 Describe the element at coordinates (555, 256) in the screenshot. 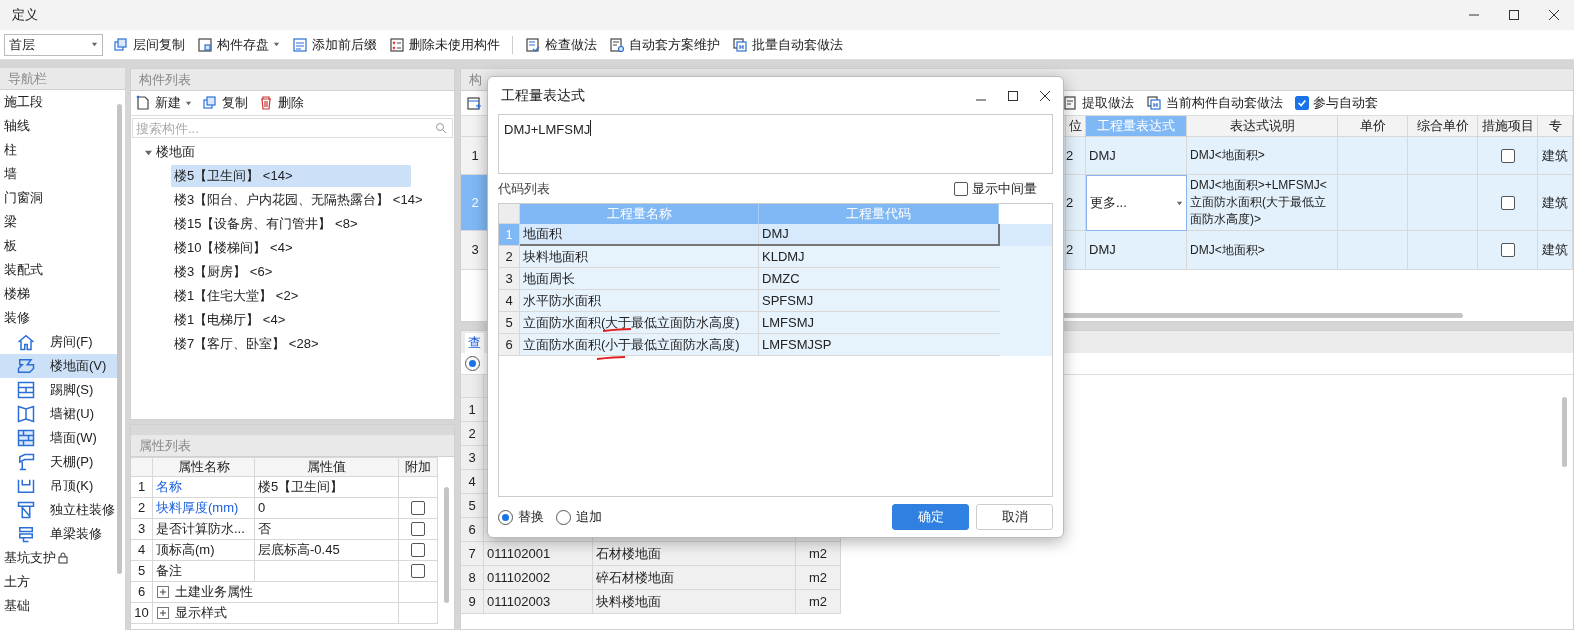

I see `table-cell: 块料地面积` at that location.